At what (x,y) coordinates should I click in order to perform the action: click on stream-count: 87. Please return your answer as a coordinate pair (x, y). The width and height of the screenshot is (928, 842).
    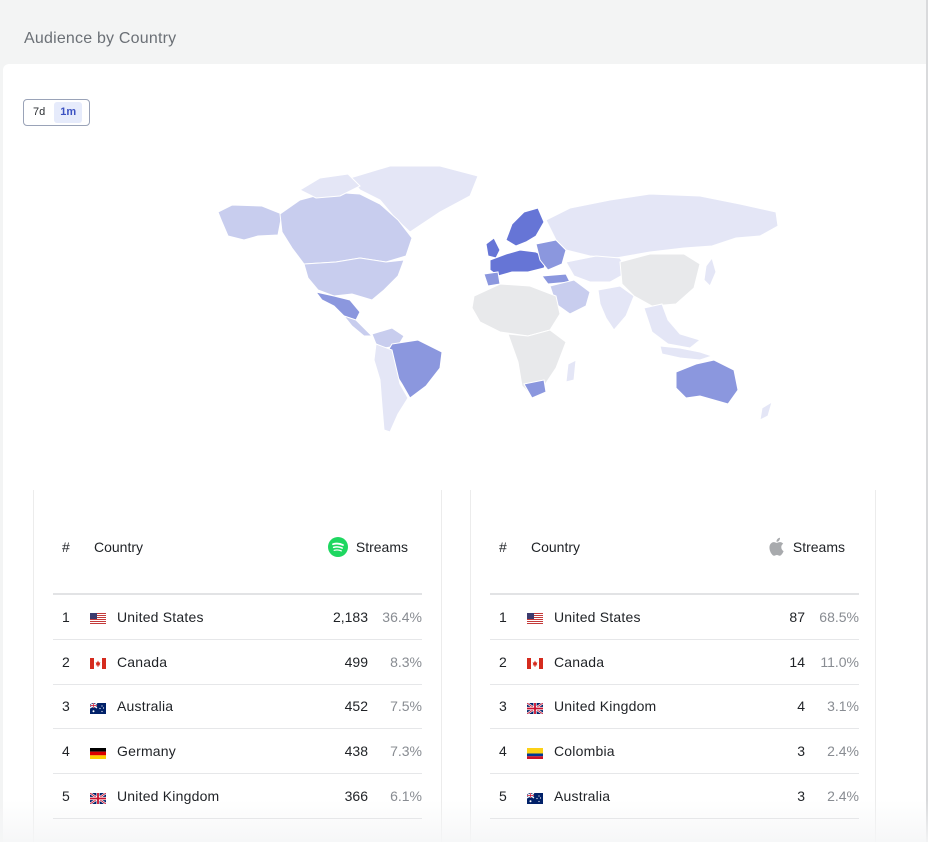
    Looking at the image, I should click on (797, 616).